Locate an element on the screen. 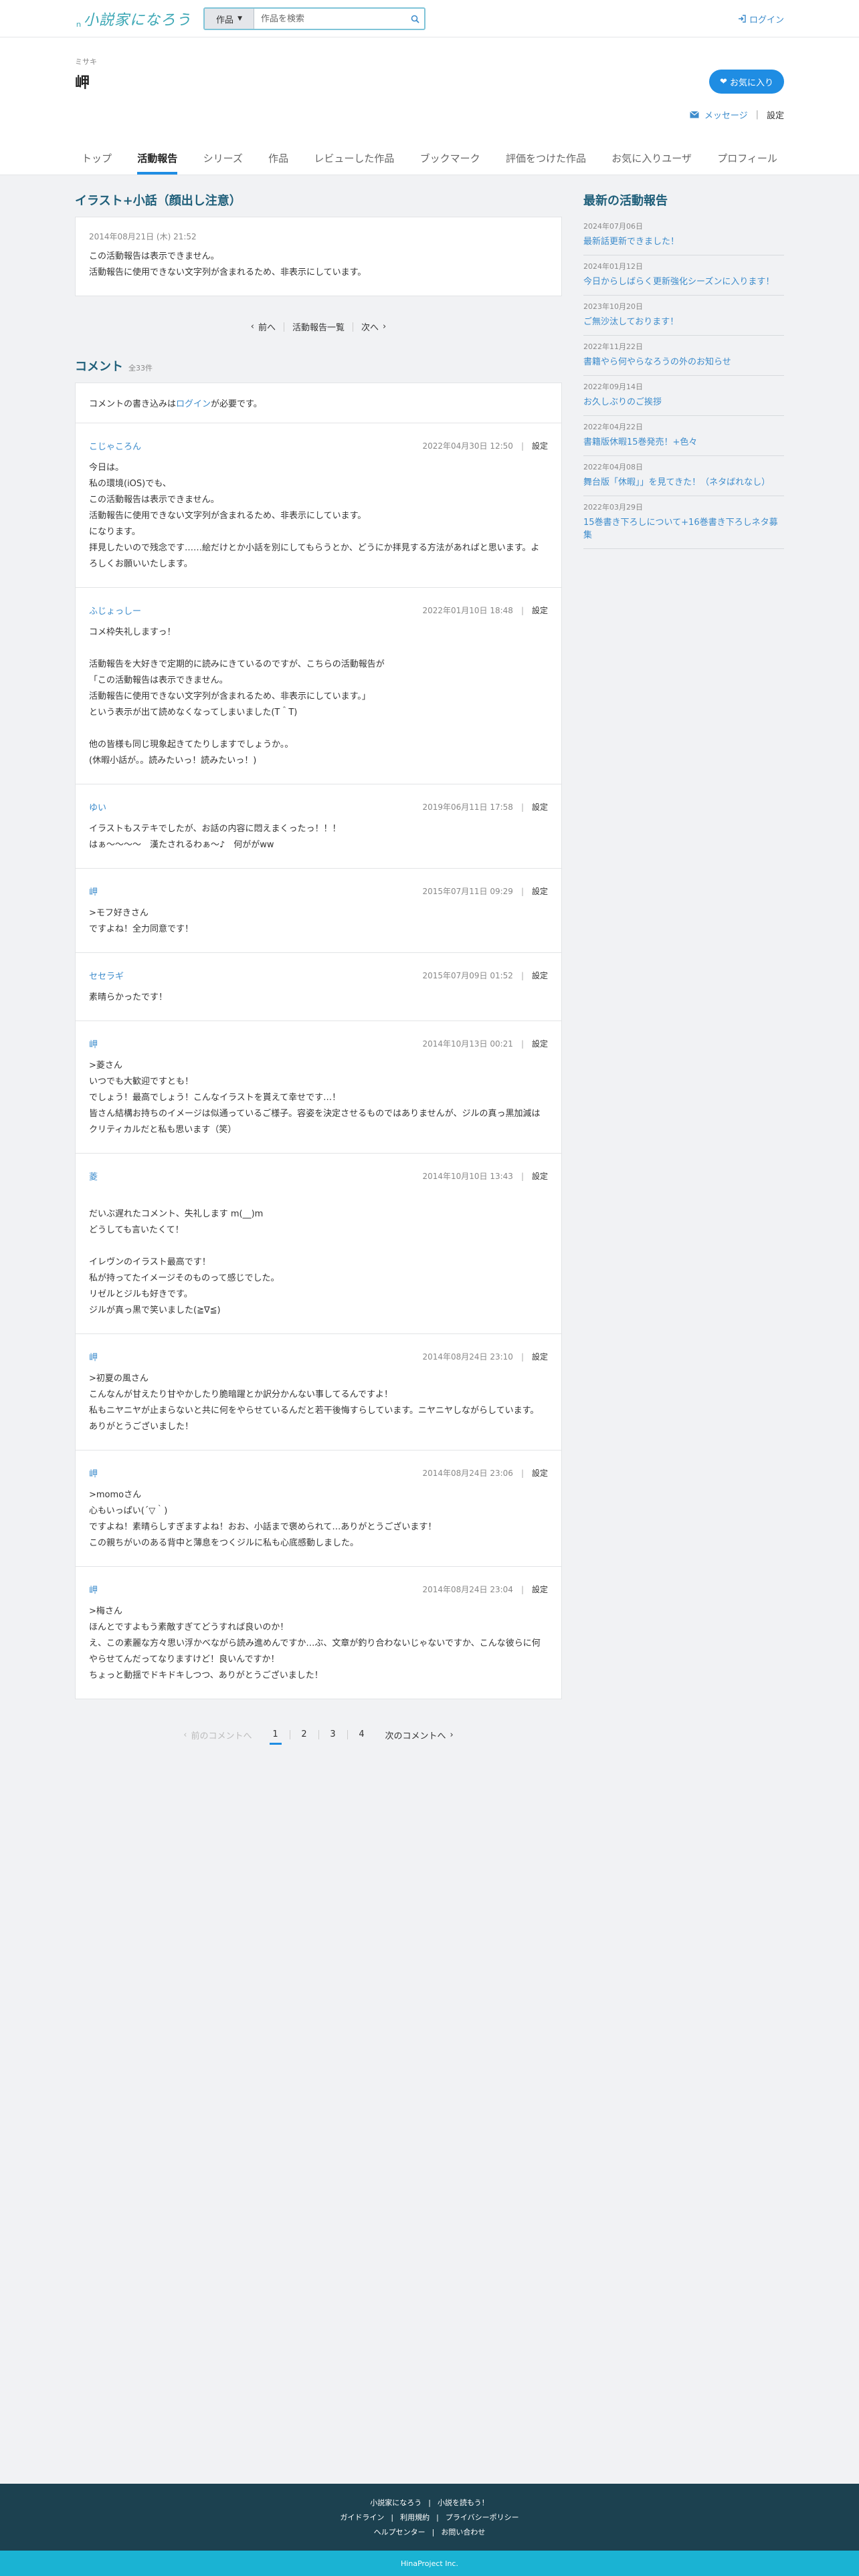 This screenshot has height=2576, width=859. next-comments-label: 次のコメントへ is located at coordinates (416, 1736).